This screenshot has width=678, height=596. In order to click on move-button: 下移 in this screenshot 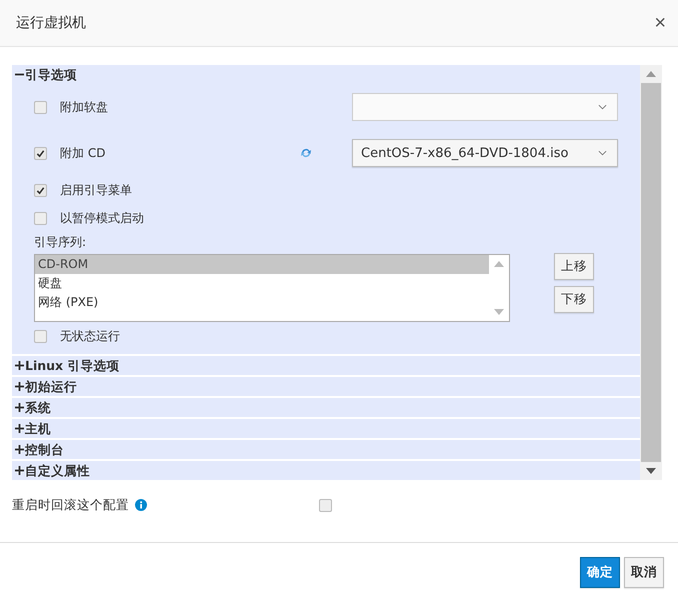, I will do `click(574, 299)`.